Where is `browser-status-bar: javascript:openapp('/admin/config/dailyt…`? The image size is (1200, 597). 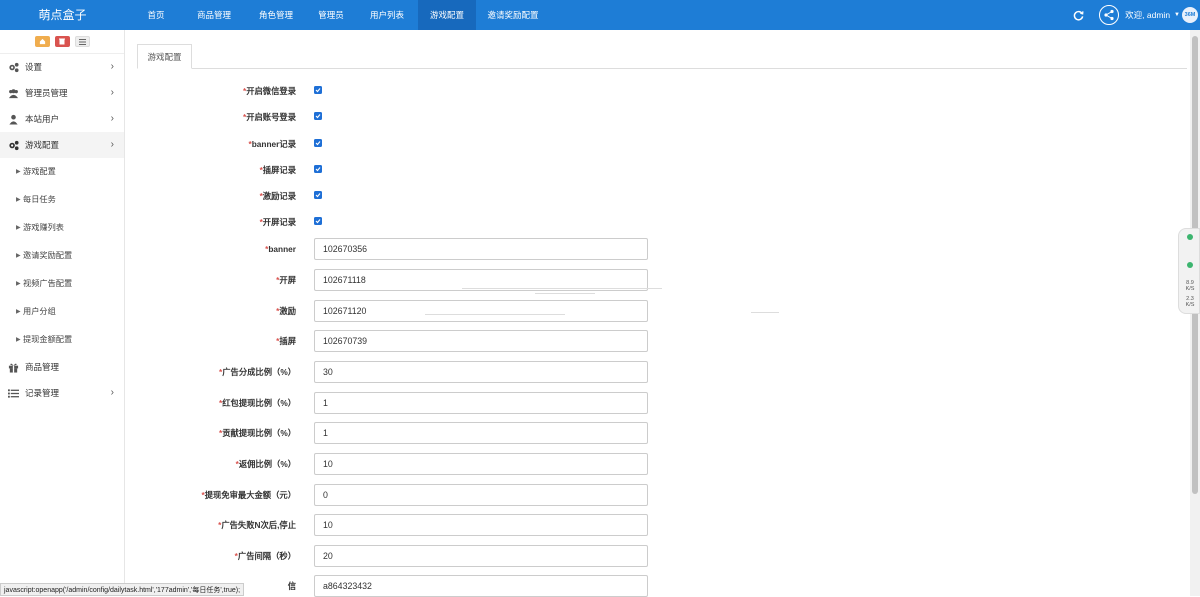
browser-status-bar: javascript:openapp('/admin/config/dailyt… is located at coordinates (122, 589).